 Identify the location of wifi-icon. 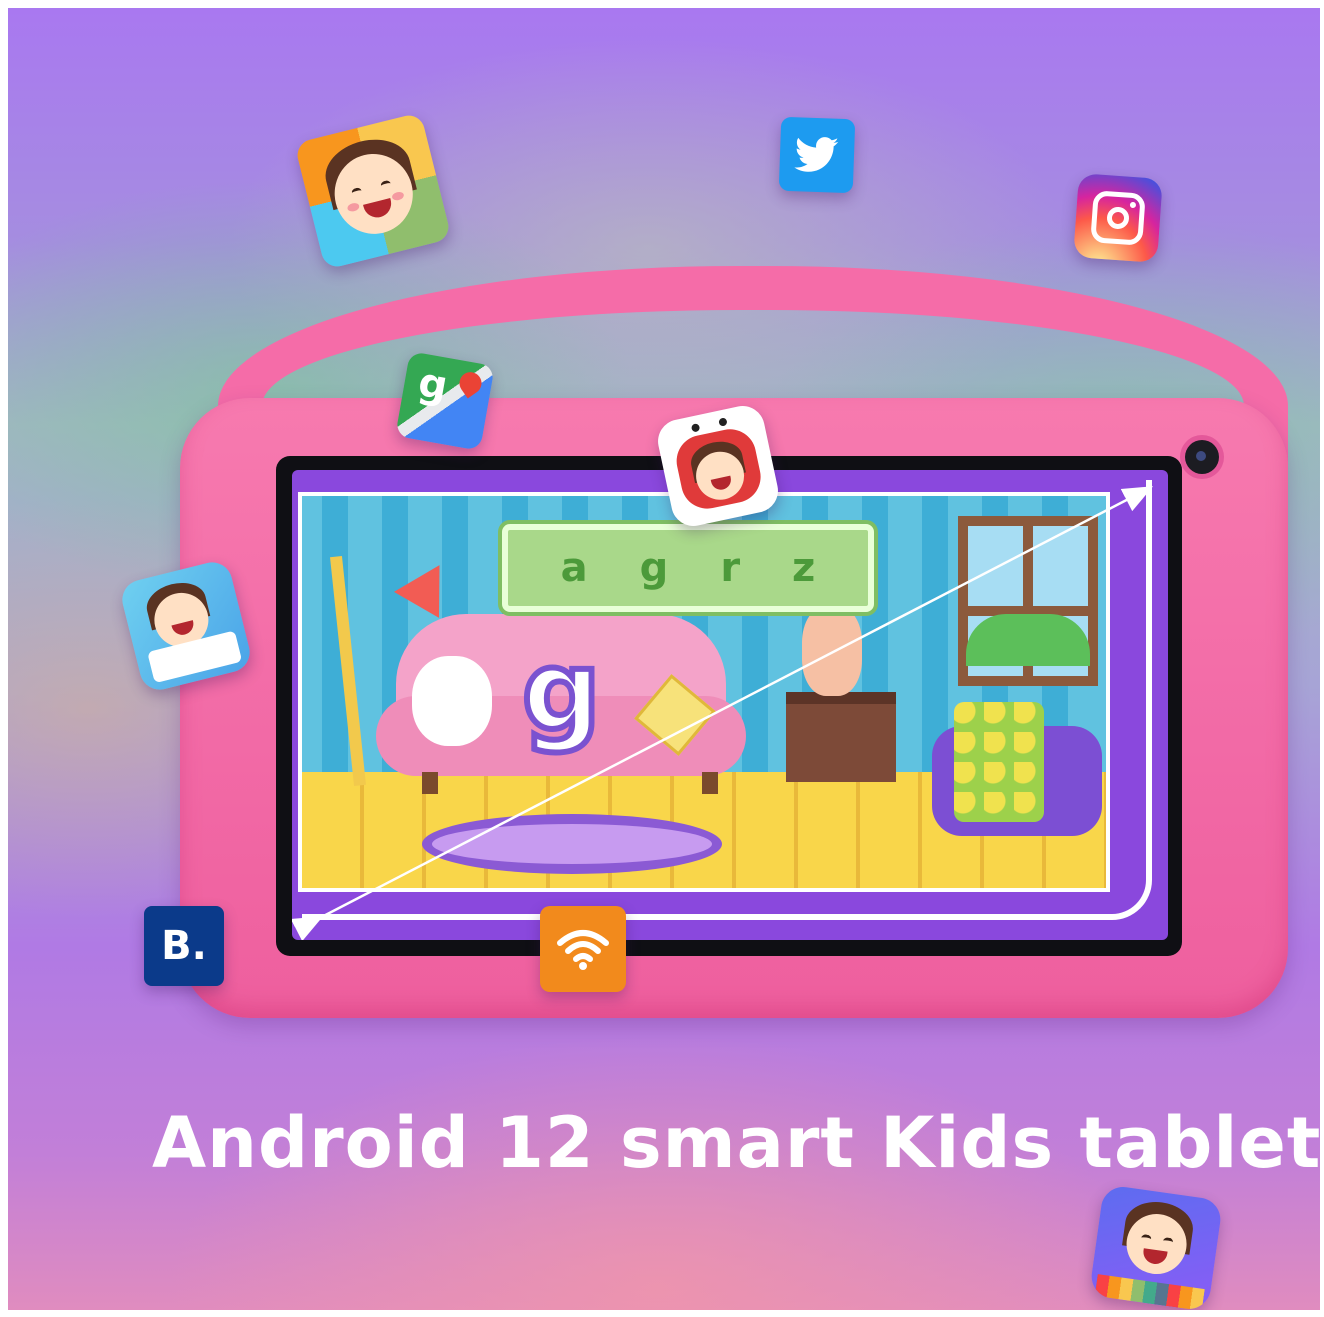
(583, 949).